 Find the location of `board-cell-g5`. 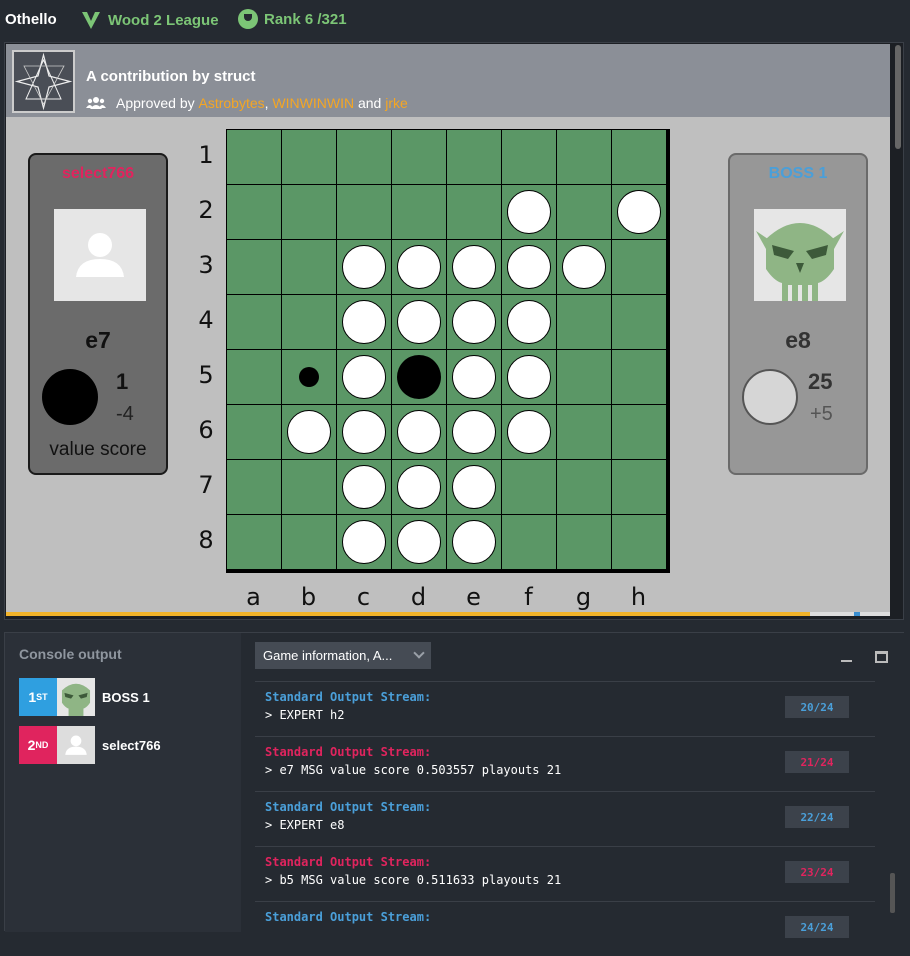

board-cell-g5 is located at coordinates (584, 377).